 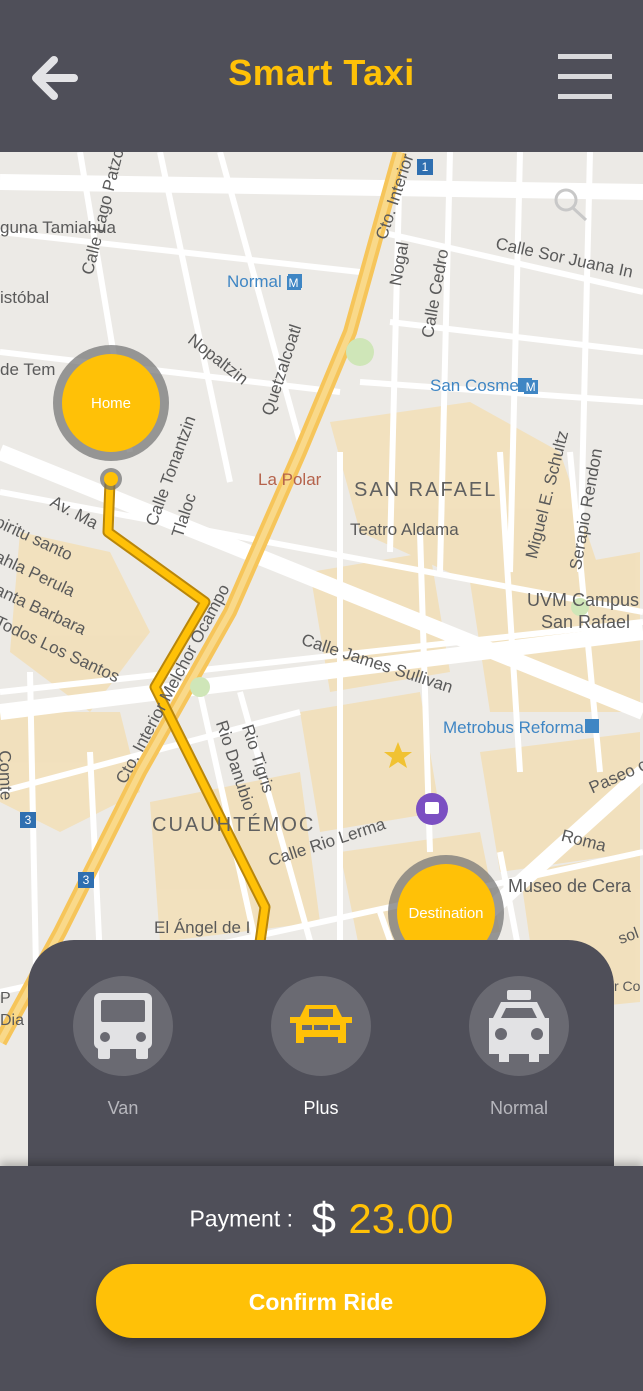 I want to click on confirm-ride-button: Confirm Ride, so click(x=321, y=1301).